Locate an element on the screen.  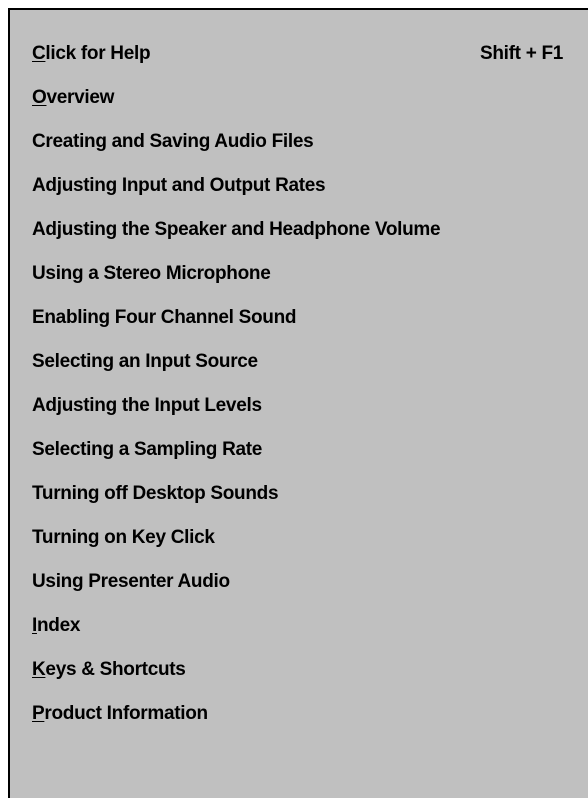
menu-item-turning-on-key-click: Turning on Key Click is located at coordinates (123, 538).